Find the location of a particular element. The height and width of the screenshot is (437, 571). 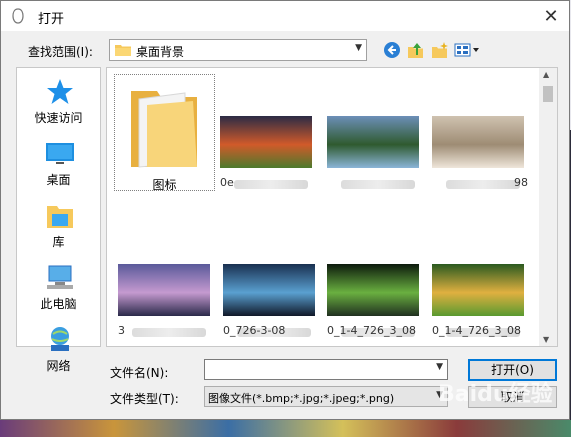

place-desktop: 桌面 is located at coordinates (58, 162).